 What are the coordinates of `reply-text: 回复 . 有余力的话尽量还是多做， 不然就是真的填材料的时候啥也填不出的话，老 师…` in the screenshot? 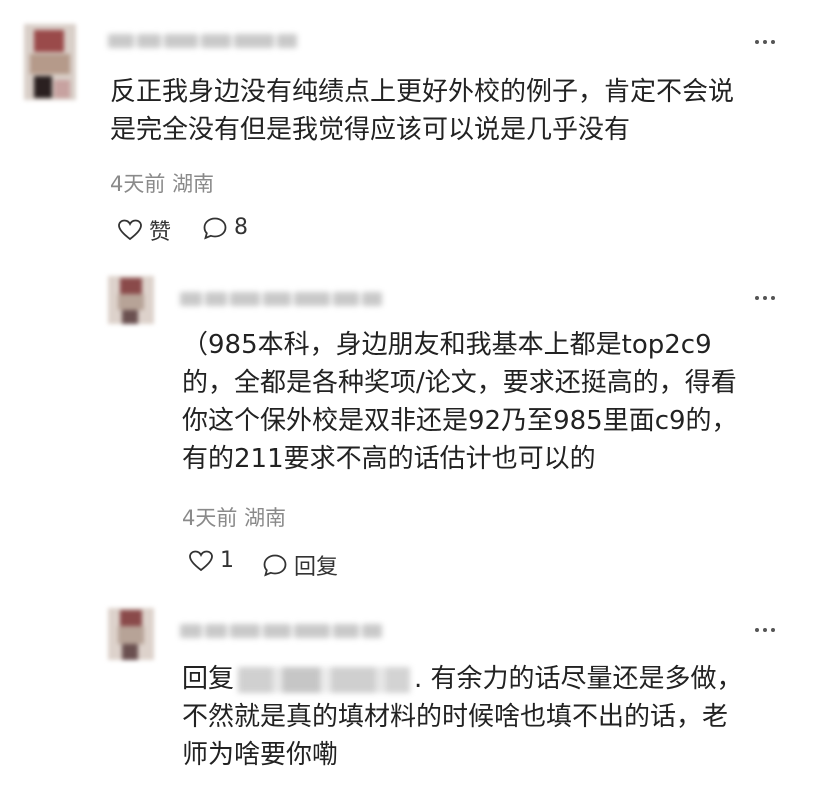 It's located at (482, 717).